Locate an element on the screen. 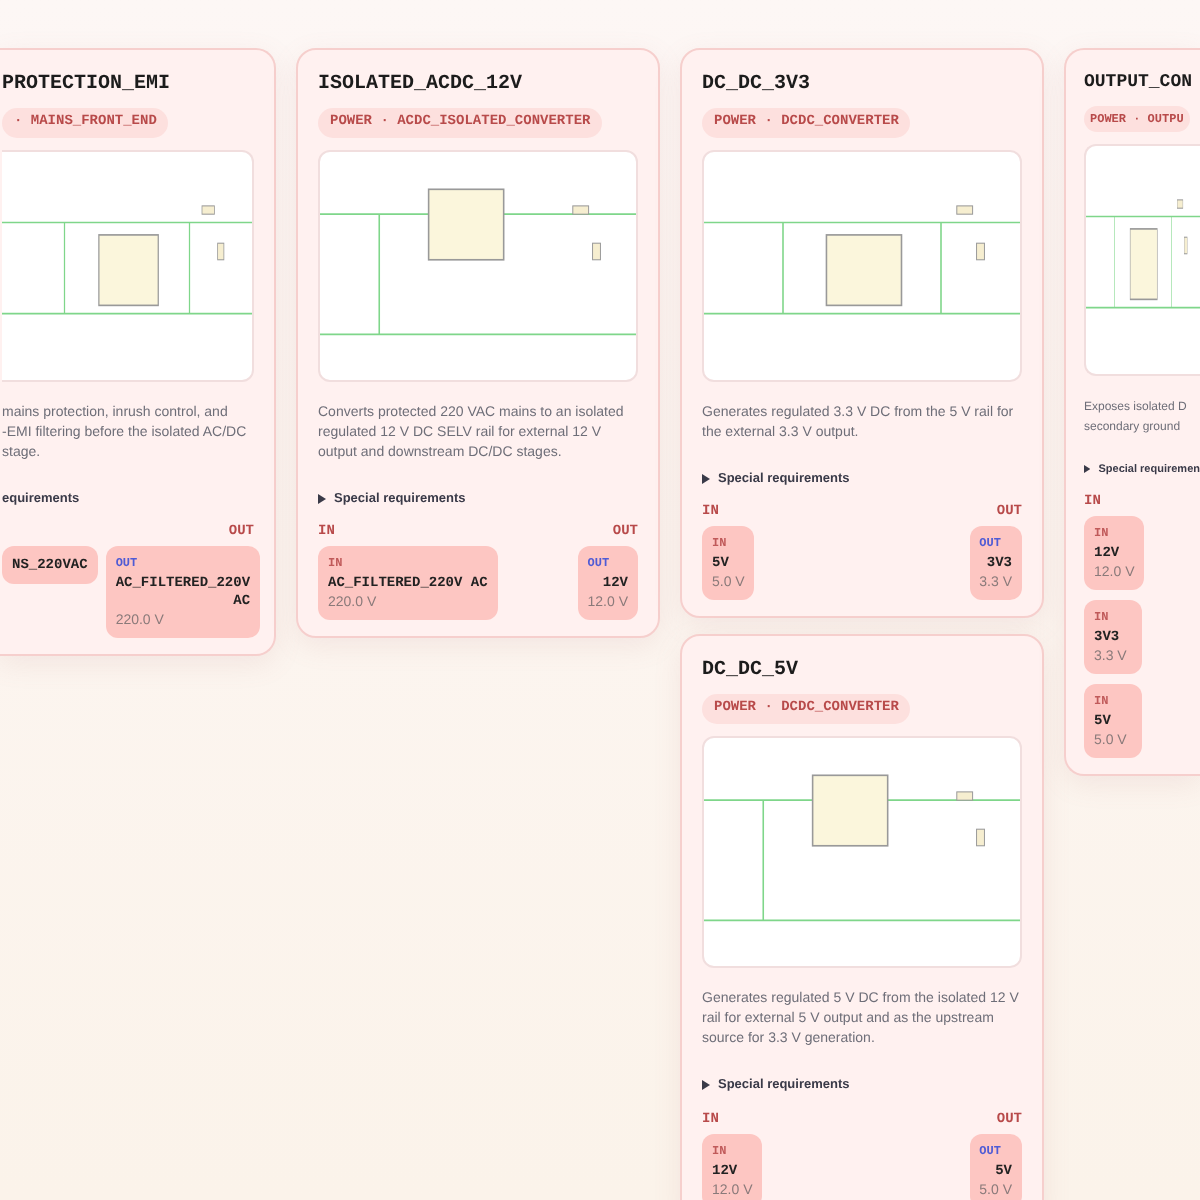 Image resolution: width=1200 pixels, height=1200 pixels. module-title: OUTPUT_CON is located at coordinates (1139, 83).